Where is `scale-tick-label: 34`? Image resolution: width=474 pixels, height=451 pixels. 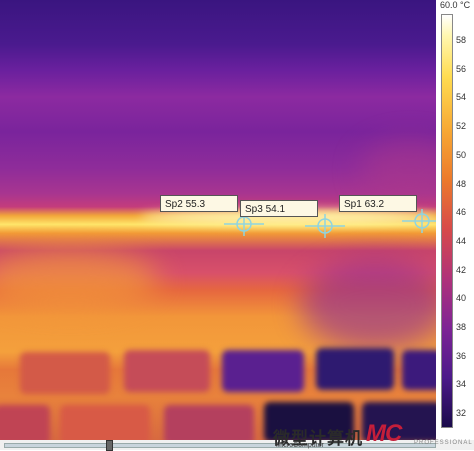
scale-tick-label: 34 is located at coordinates (461, 384).